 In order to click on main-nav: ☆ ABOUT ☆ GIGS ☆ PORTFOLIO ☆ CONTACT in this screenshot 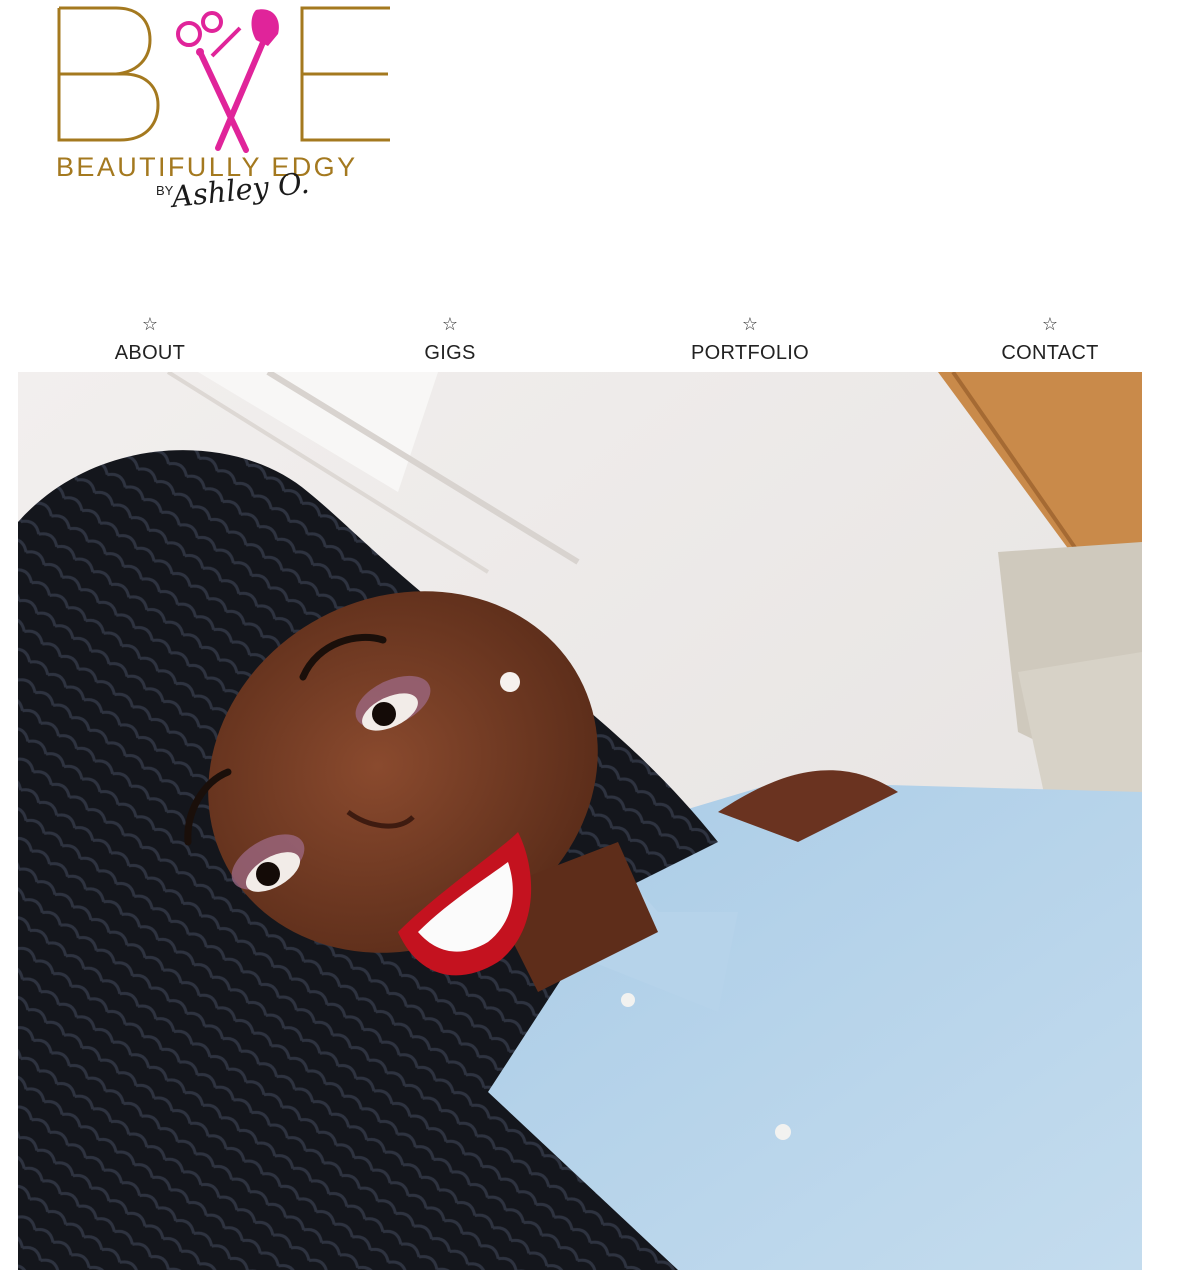, I will do `click(593, 342)`.